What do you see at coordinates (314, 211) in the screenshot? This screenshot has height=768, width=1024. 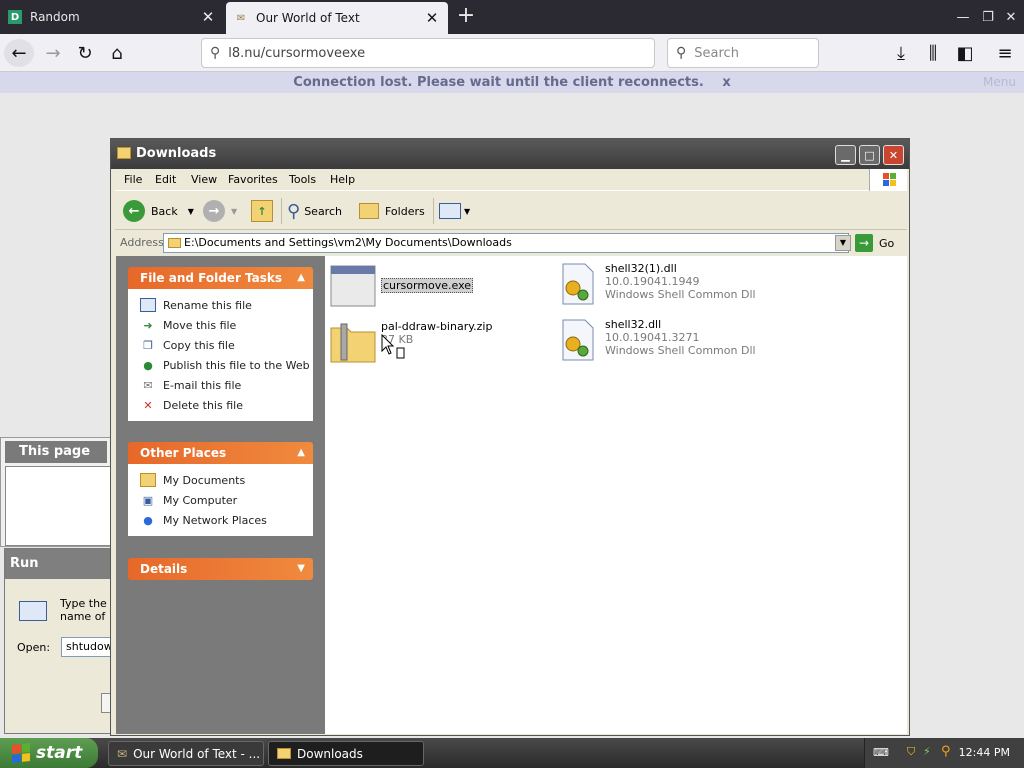 I see `search-button: ⚲ Search` at bounding box center [314, 211].